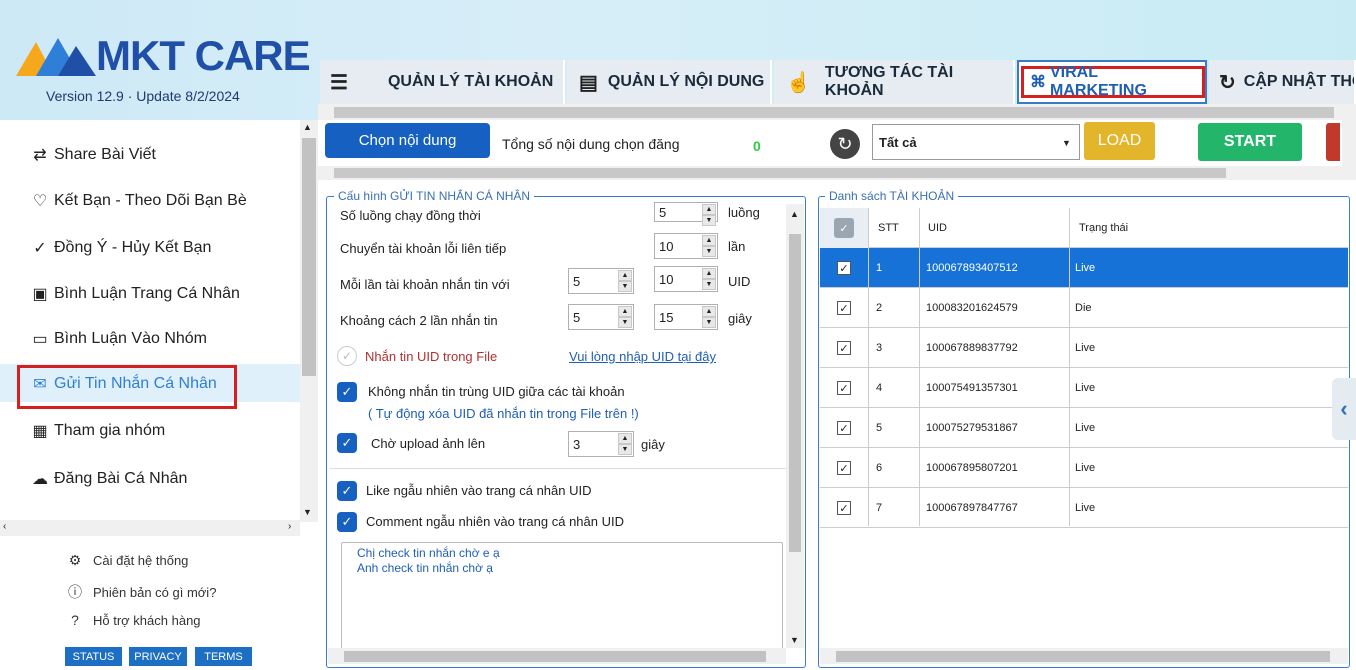 The width and height of the screenshot is (1356, 670). Describe the element at coordinates (601, 317) in the screenshot. I see `gap-min-input: 5 ▲ ▼` at that location.